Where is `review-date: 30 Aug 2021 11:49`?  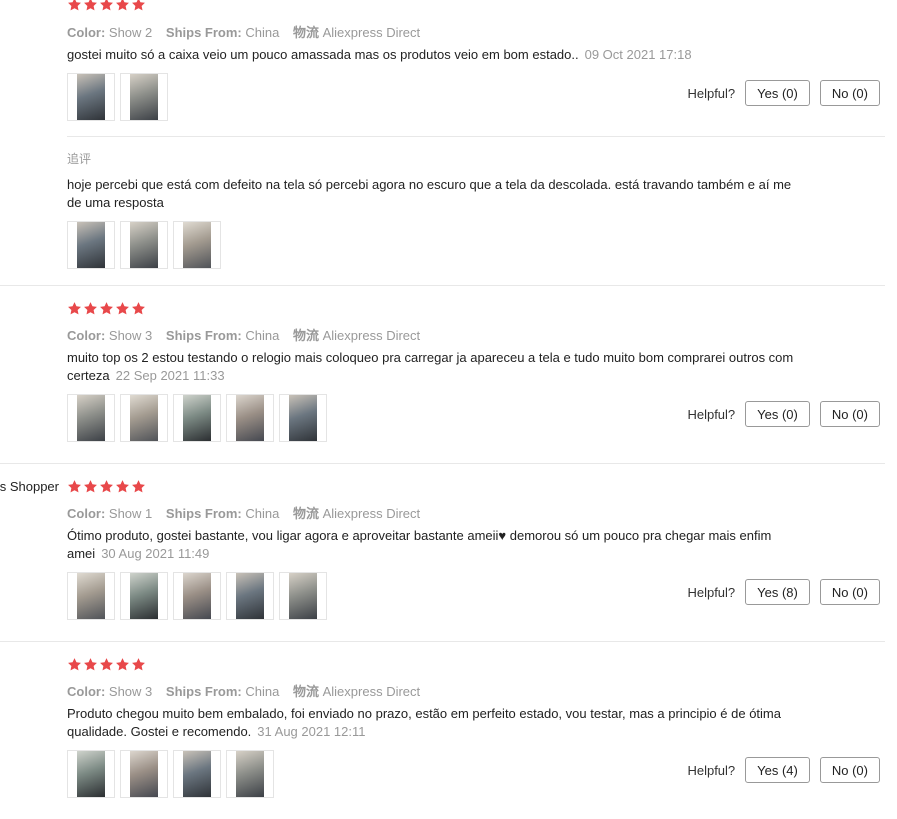 review-date: 30 Aug 2021 11:49 is located at coordinates (155, 553).